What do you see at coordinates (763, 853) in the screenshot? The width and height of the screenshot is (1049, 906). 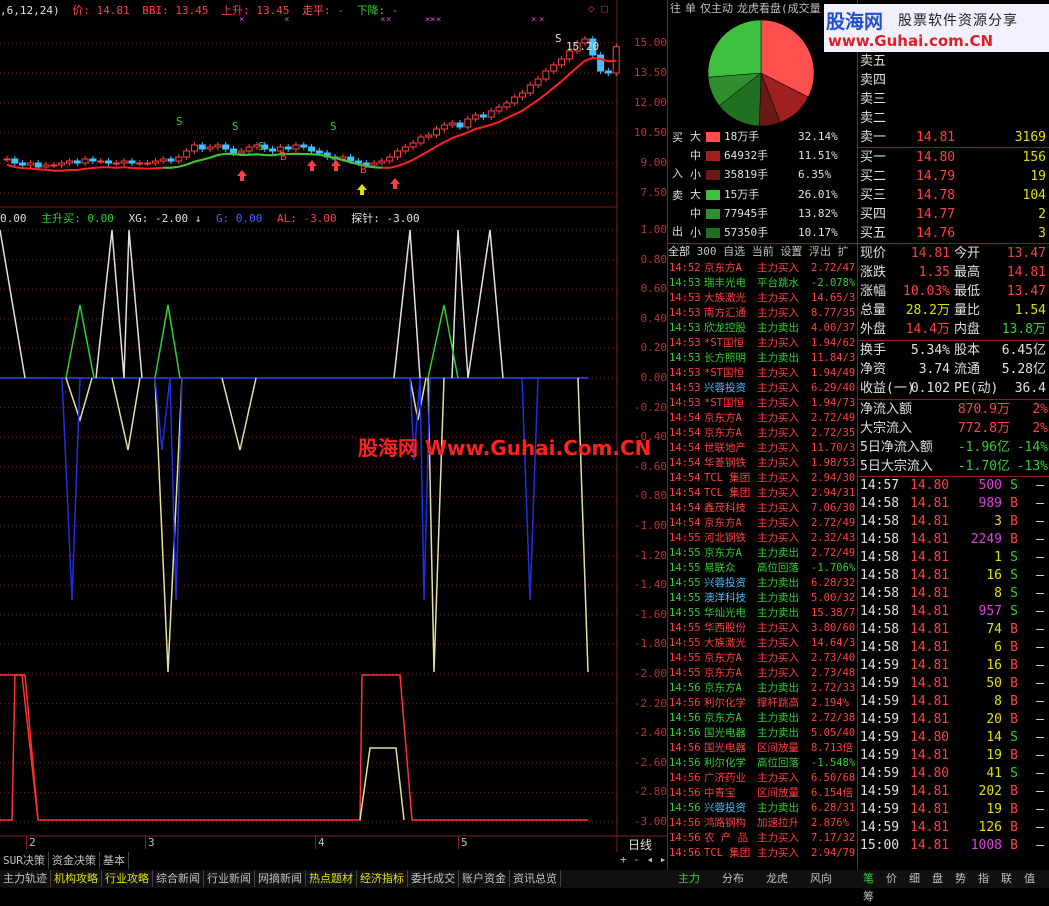 I see `tick-row: 14:56 TCL 集团 主力买入 2.94/79` at bounding box center [763, 853].